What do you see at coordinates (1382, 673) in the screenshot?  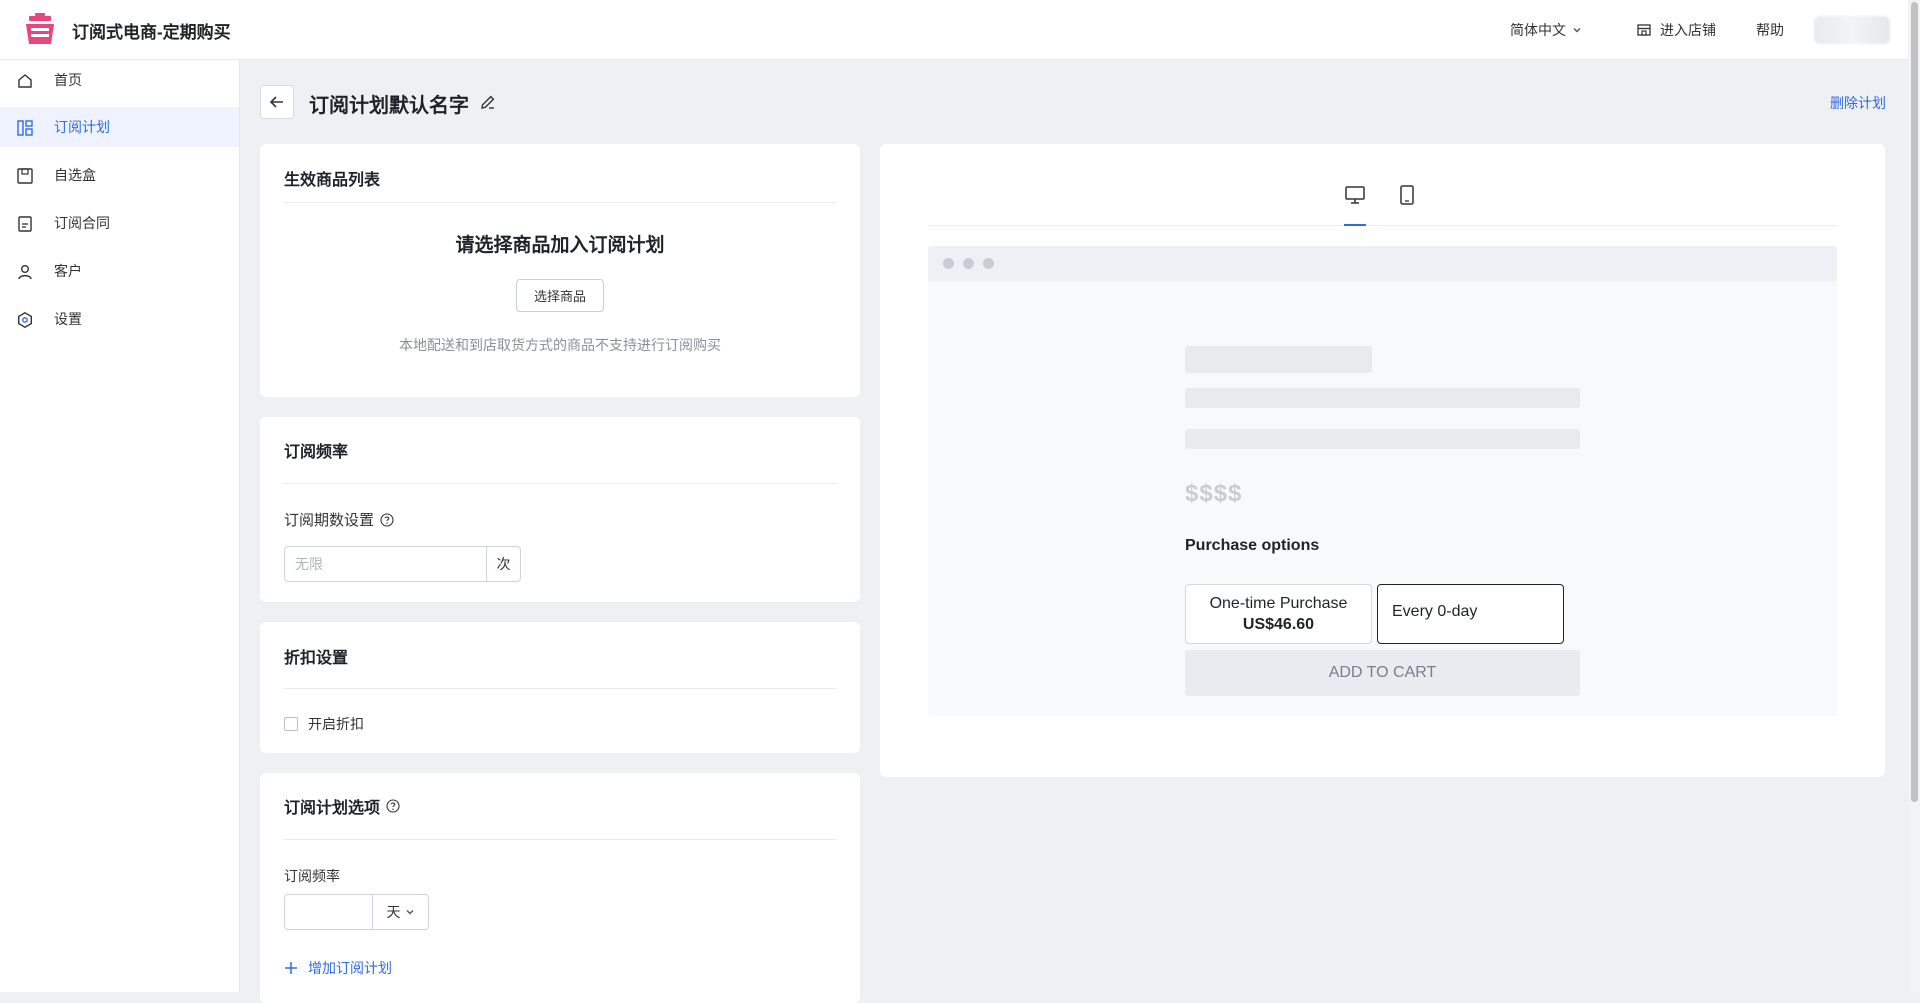 I see `add-to-cart-button: ADD TO CART` at bounding box center [1382, 673].